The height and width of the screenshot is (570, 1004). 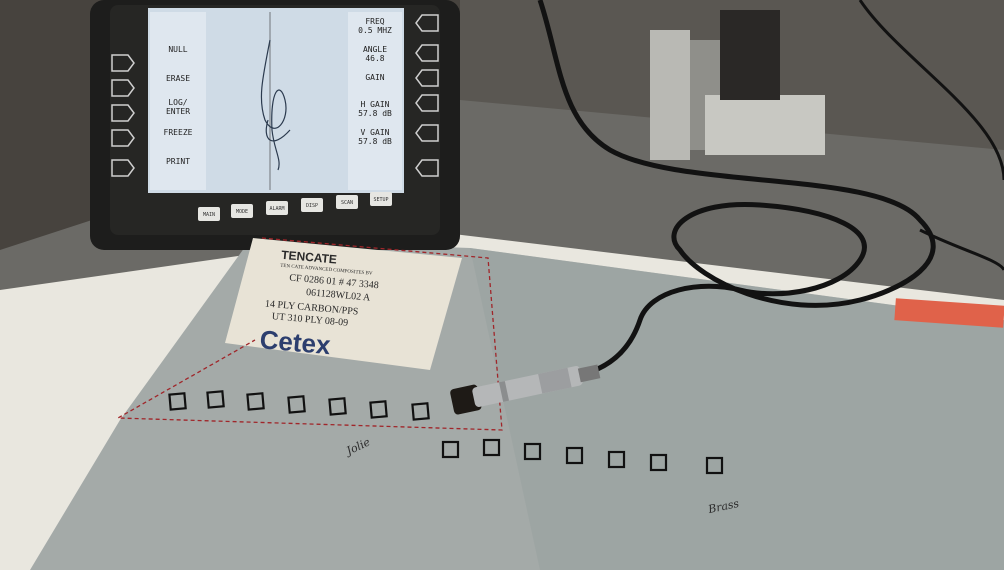 What do you see at coordinates (178, 107) in the screenshot?
I see `menu-log-enter: LOG/ ENTER` at bounding box center [178, 107].